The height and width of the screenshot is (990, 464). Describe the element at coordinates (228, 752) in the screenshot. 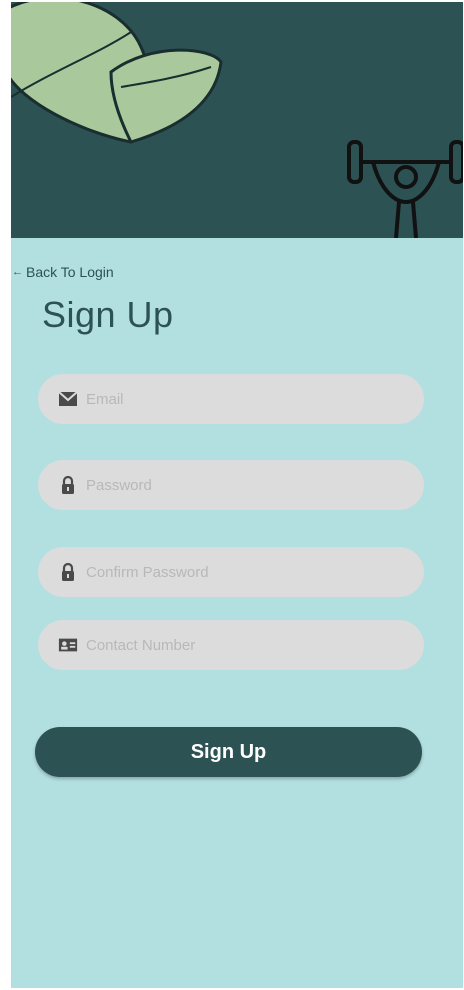

I see `sign-up-button: Sign Up` at that location.